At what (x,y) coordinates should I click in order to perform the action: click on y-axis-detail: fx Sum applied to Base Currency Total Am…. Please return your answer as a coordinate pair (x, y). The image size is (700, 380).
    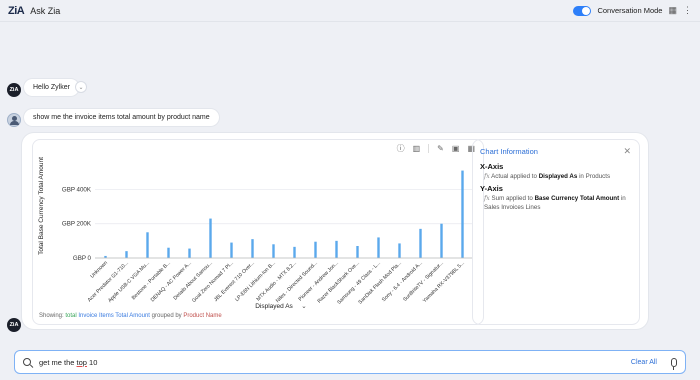
    Looking at the image, I should click on (558, 203).